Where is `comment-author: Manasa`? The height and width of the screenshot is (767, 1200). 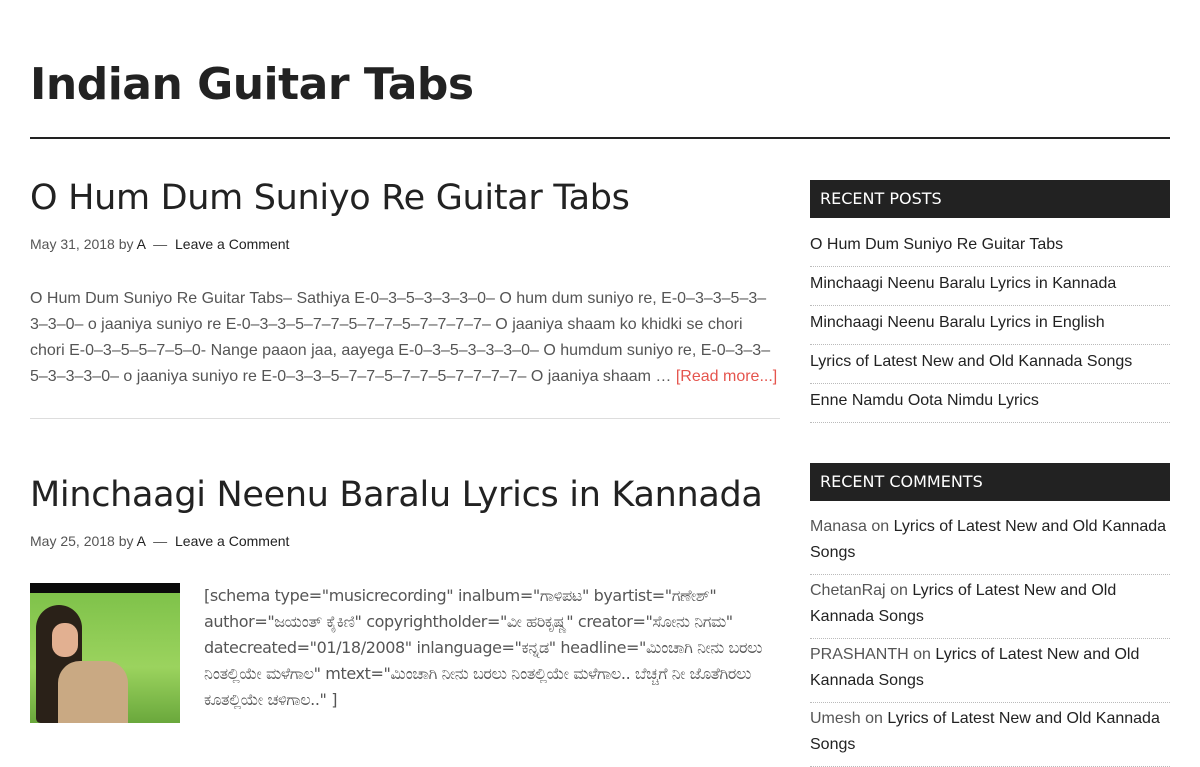
comment-author: Manasa is located at coordinates (838, 526).